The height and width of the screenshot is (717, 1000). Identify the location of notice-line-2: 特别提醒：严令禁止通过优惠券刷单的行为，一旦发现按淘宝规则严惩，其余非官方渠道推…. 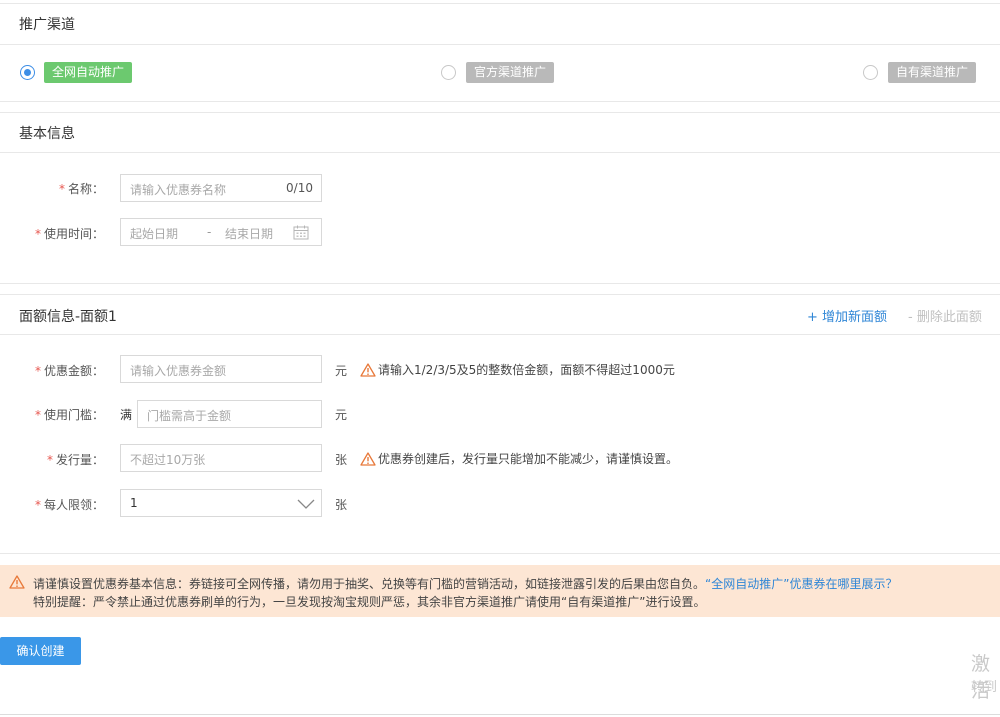
(369, 602).